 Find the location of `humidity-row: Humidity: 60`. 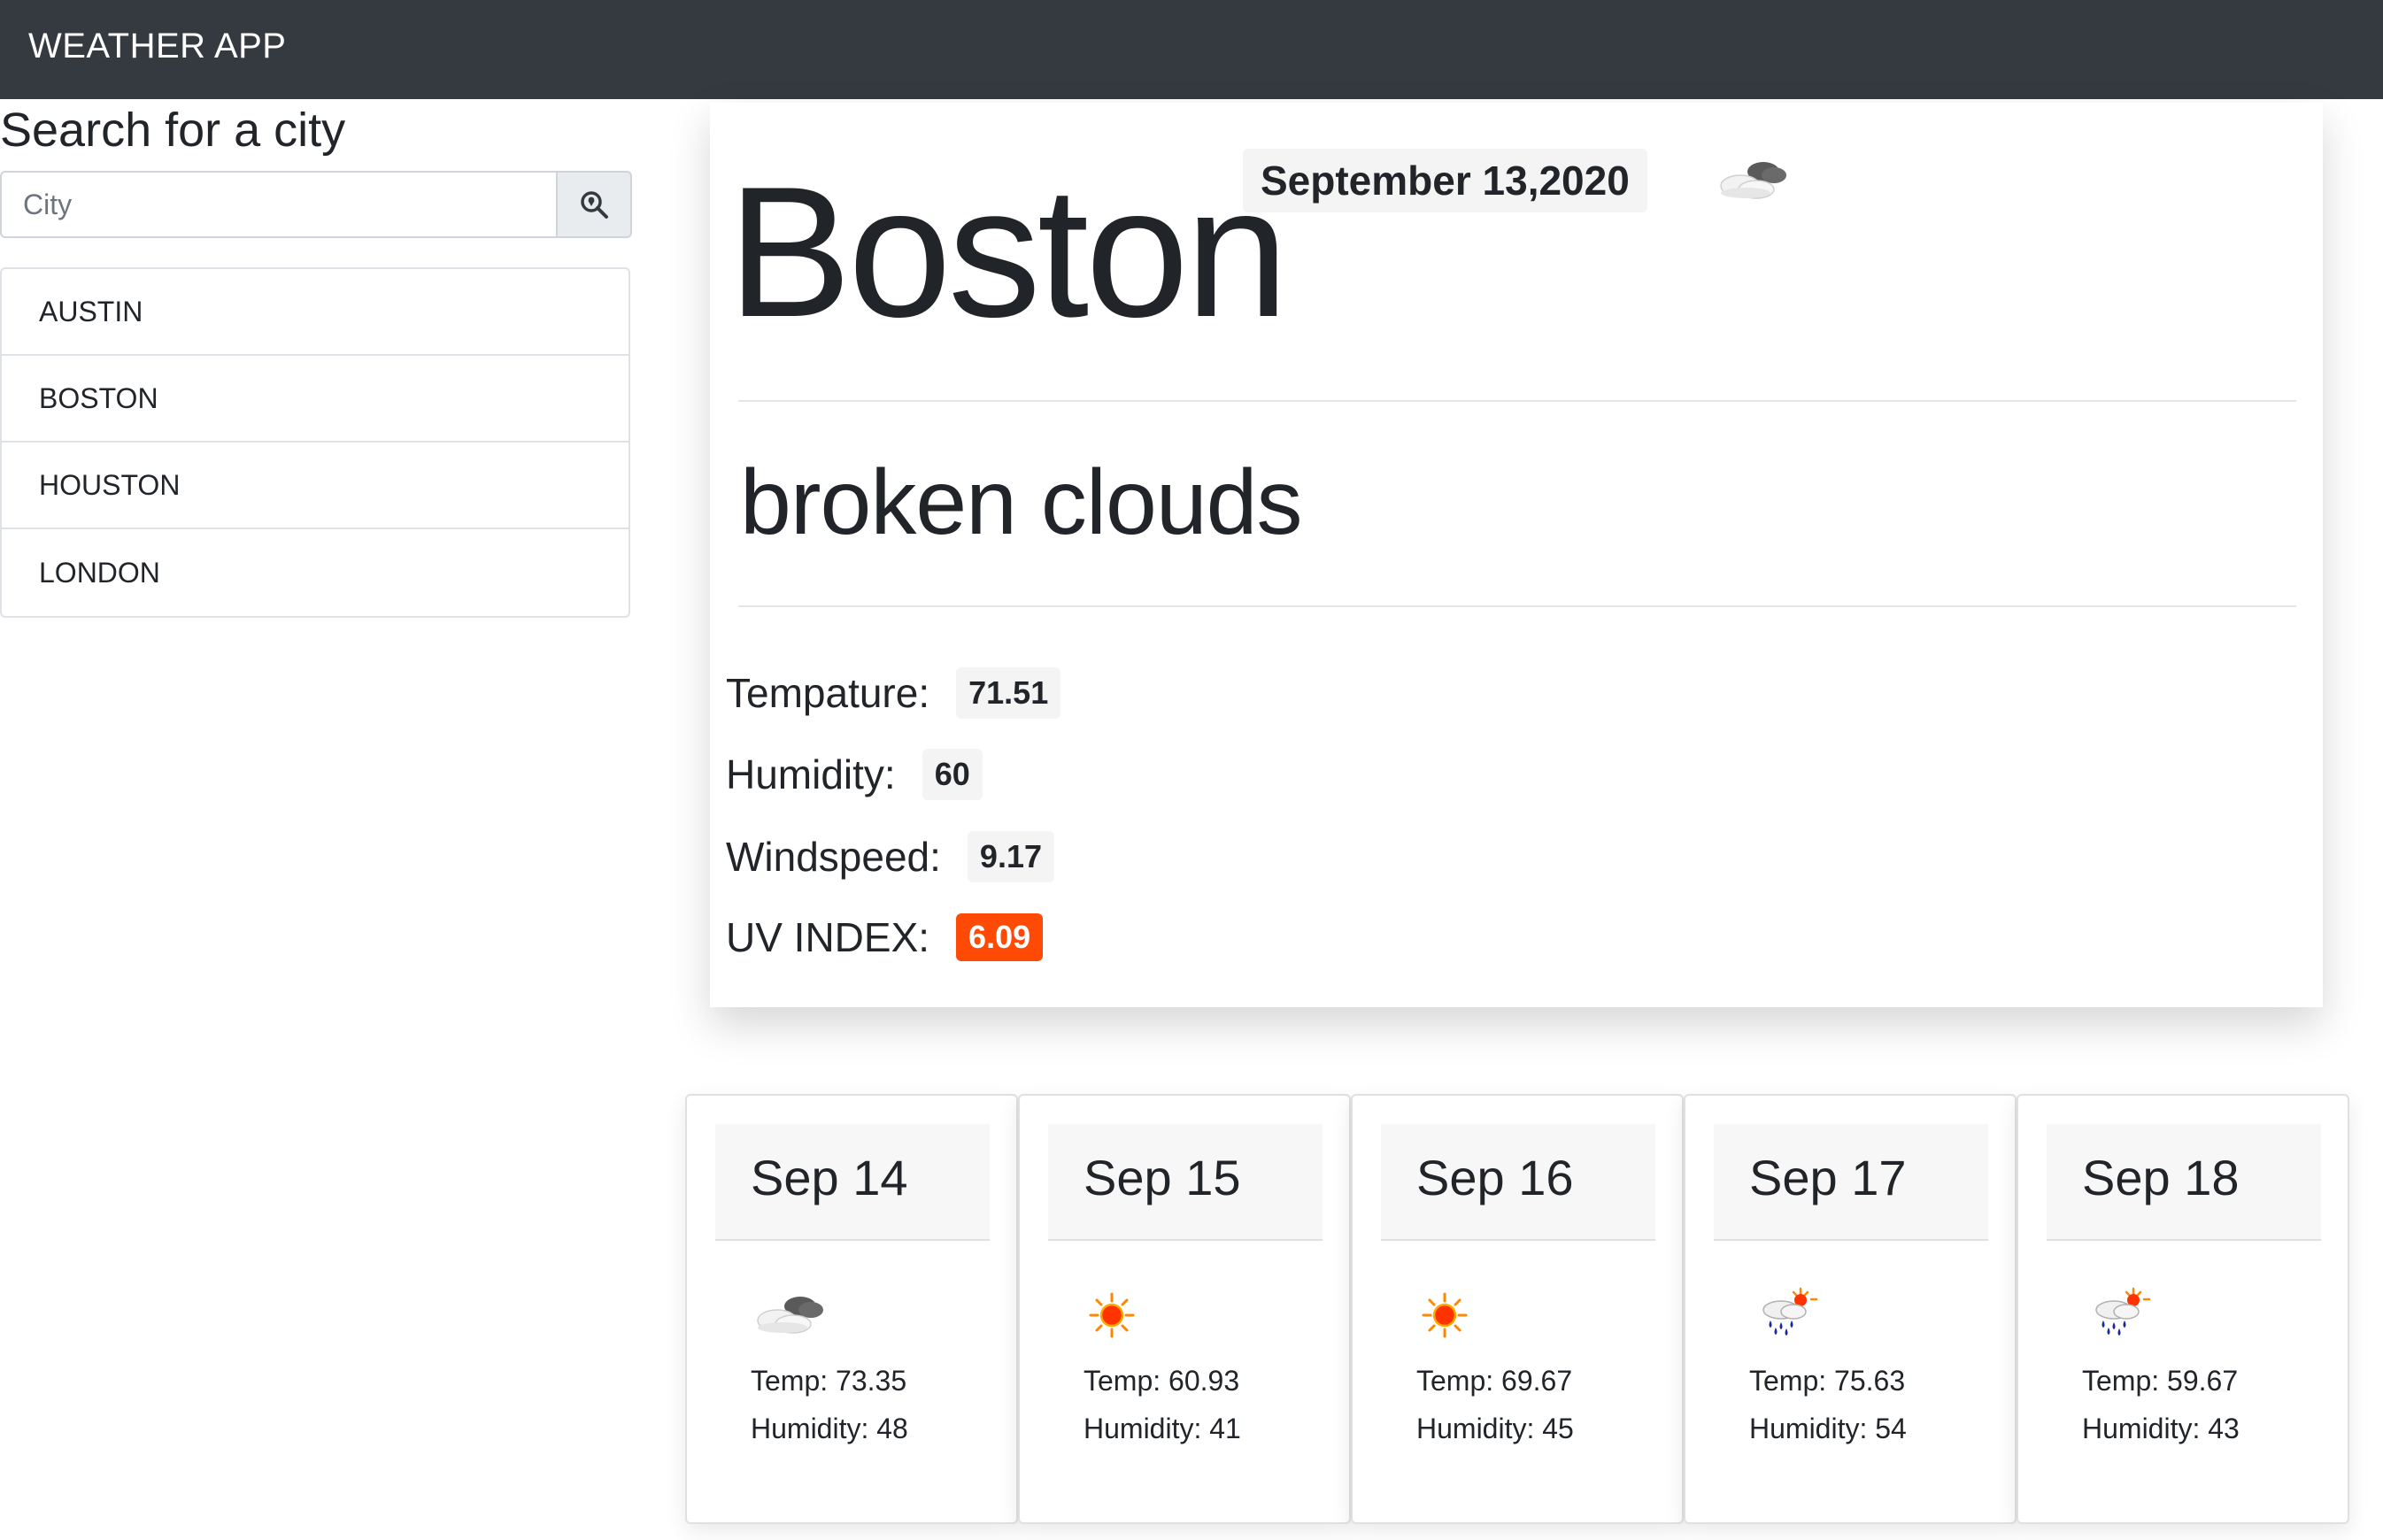

humidity-row: Humidity: 60 is located at coordinates (854, 775).